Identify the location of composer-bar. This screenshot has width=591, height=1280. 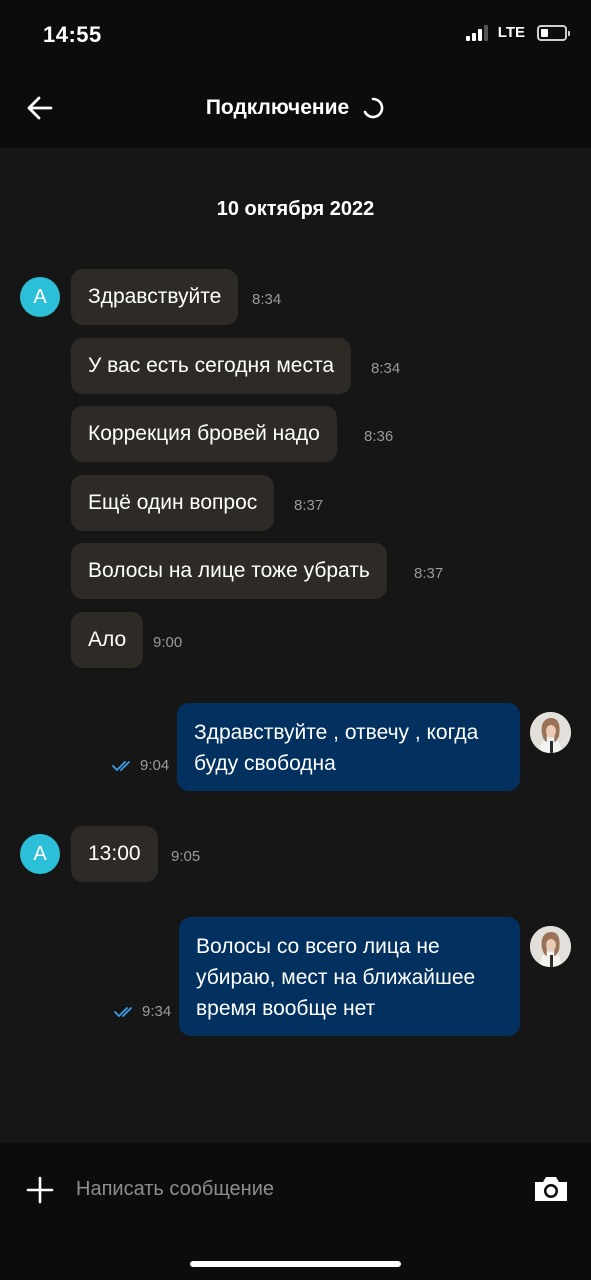
(295, 1211).